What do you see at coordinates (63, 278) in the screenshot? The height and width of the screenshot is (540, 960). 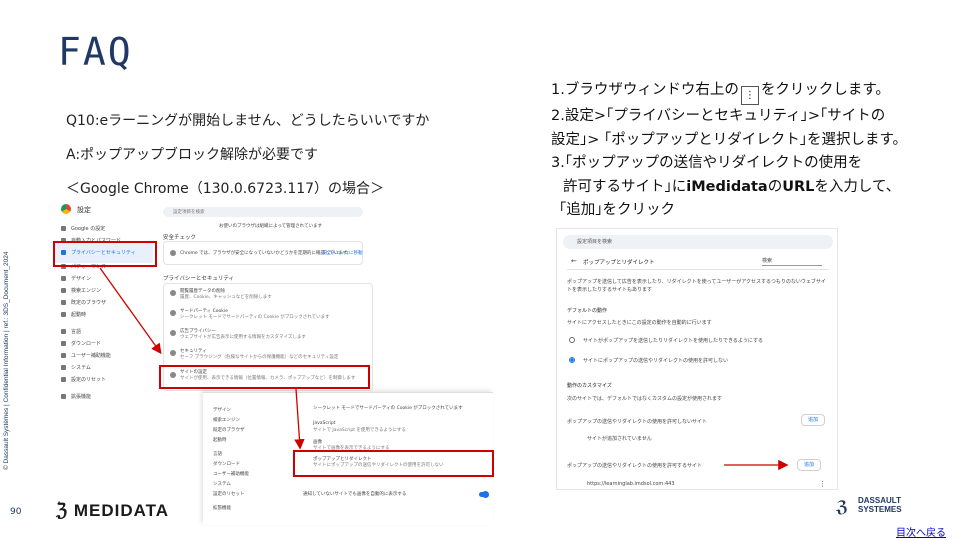 I see `palette-icon` at bounding box center [63, 278].